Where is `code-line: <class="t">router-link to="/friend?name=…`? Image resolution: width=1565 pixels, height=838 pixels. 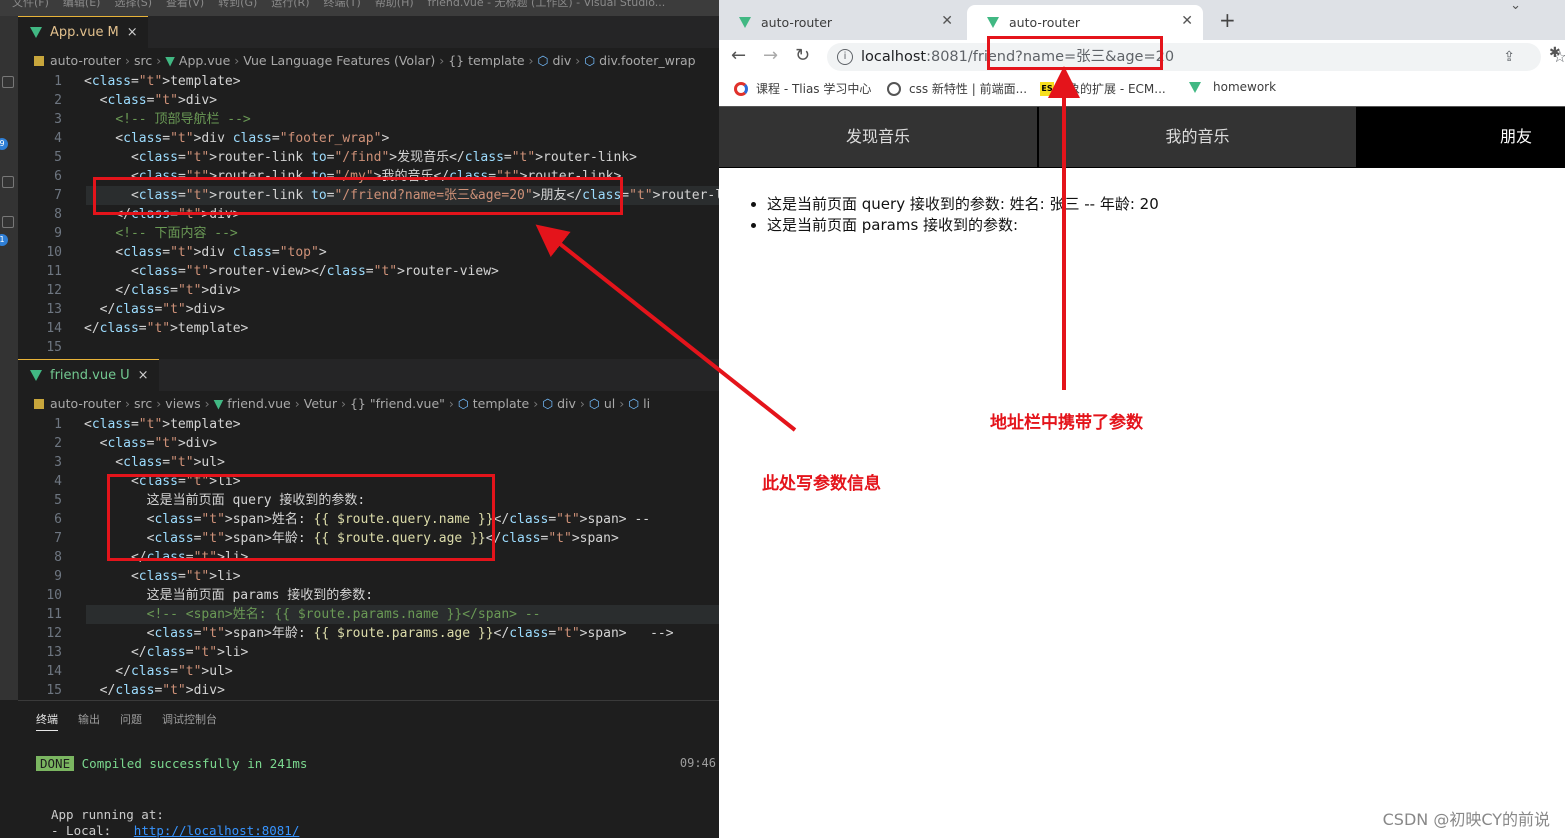 code-line: <class="t">router-link to="/friend?name=… is located at coordinates (401, 195).